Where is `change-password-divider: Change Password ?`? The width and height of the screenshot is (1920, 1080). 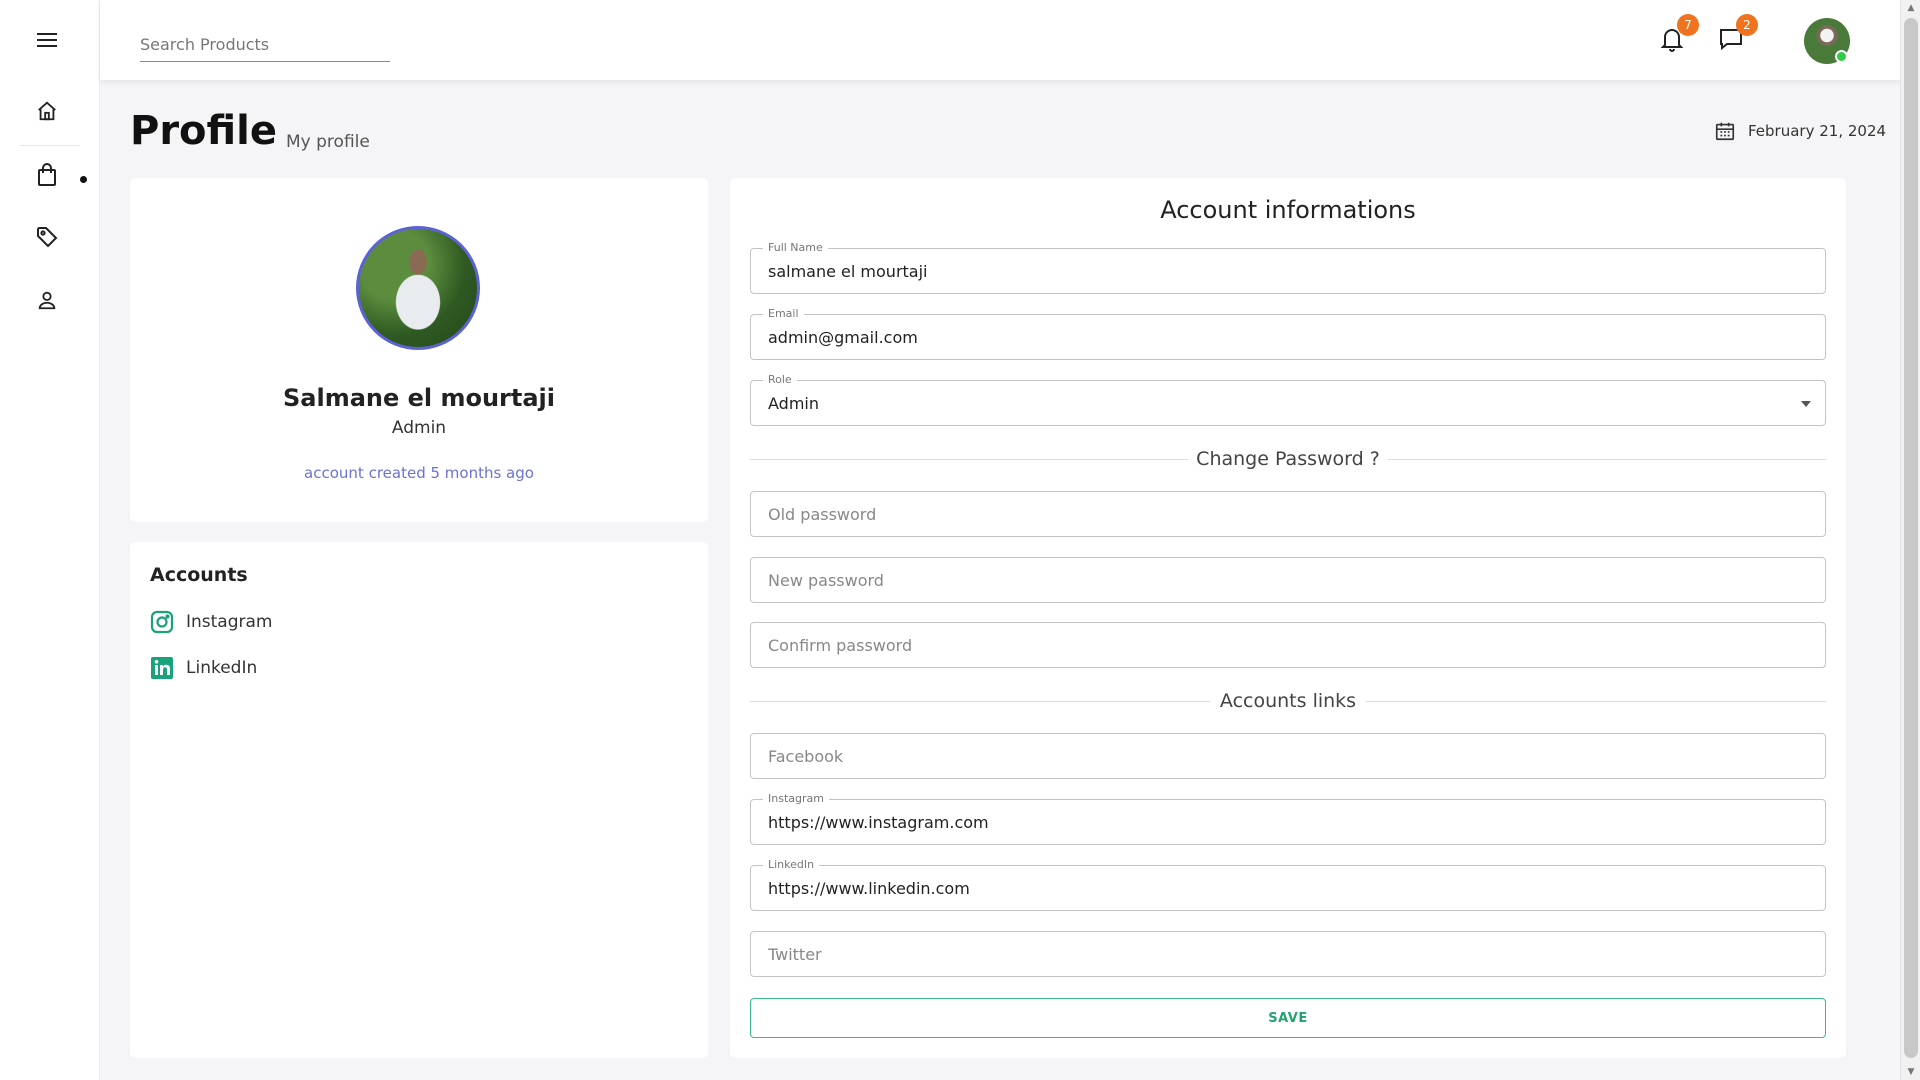 change-password-divider: Change Password ? is located at coordinates (1288, 459).